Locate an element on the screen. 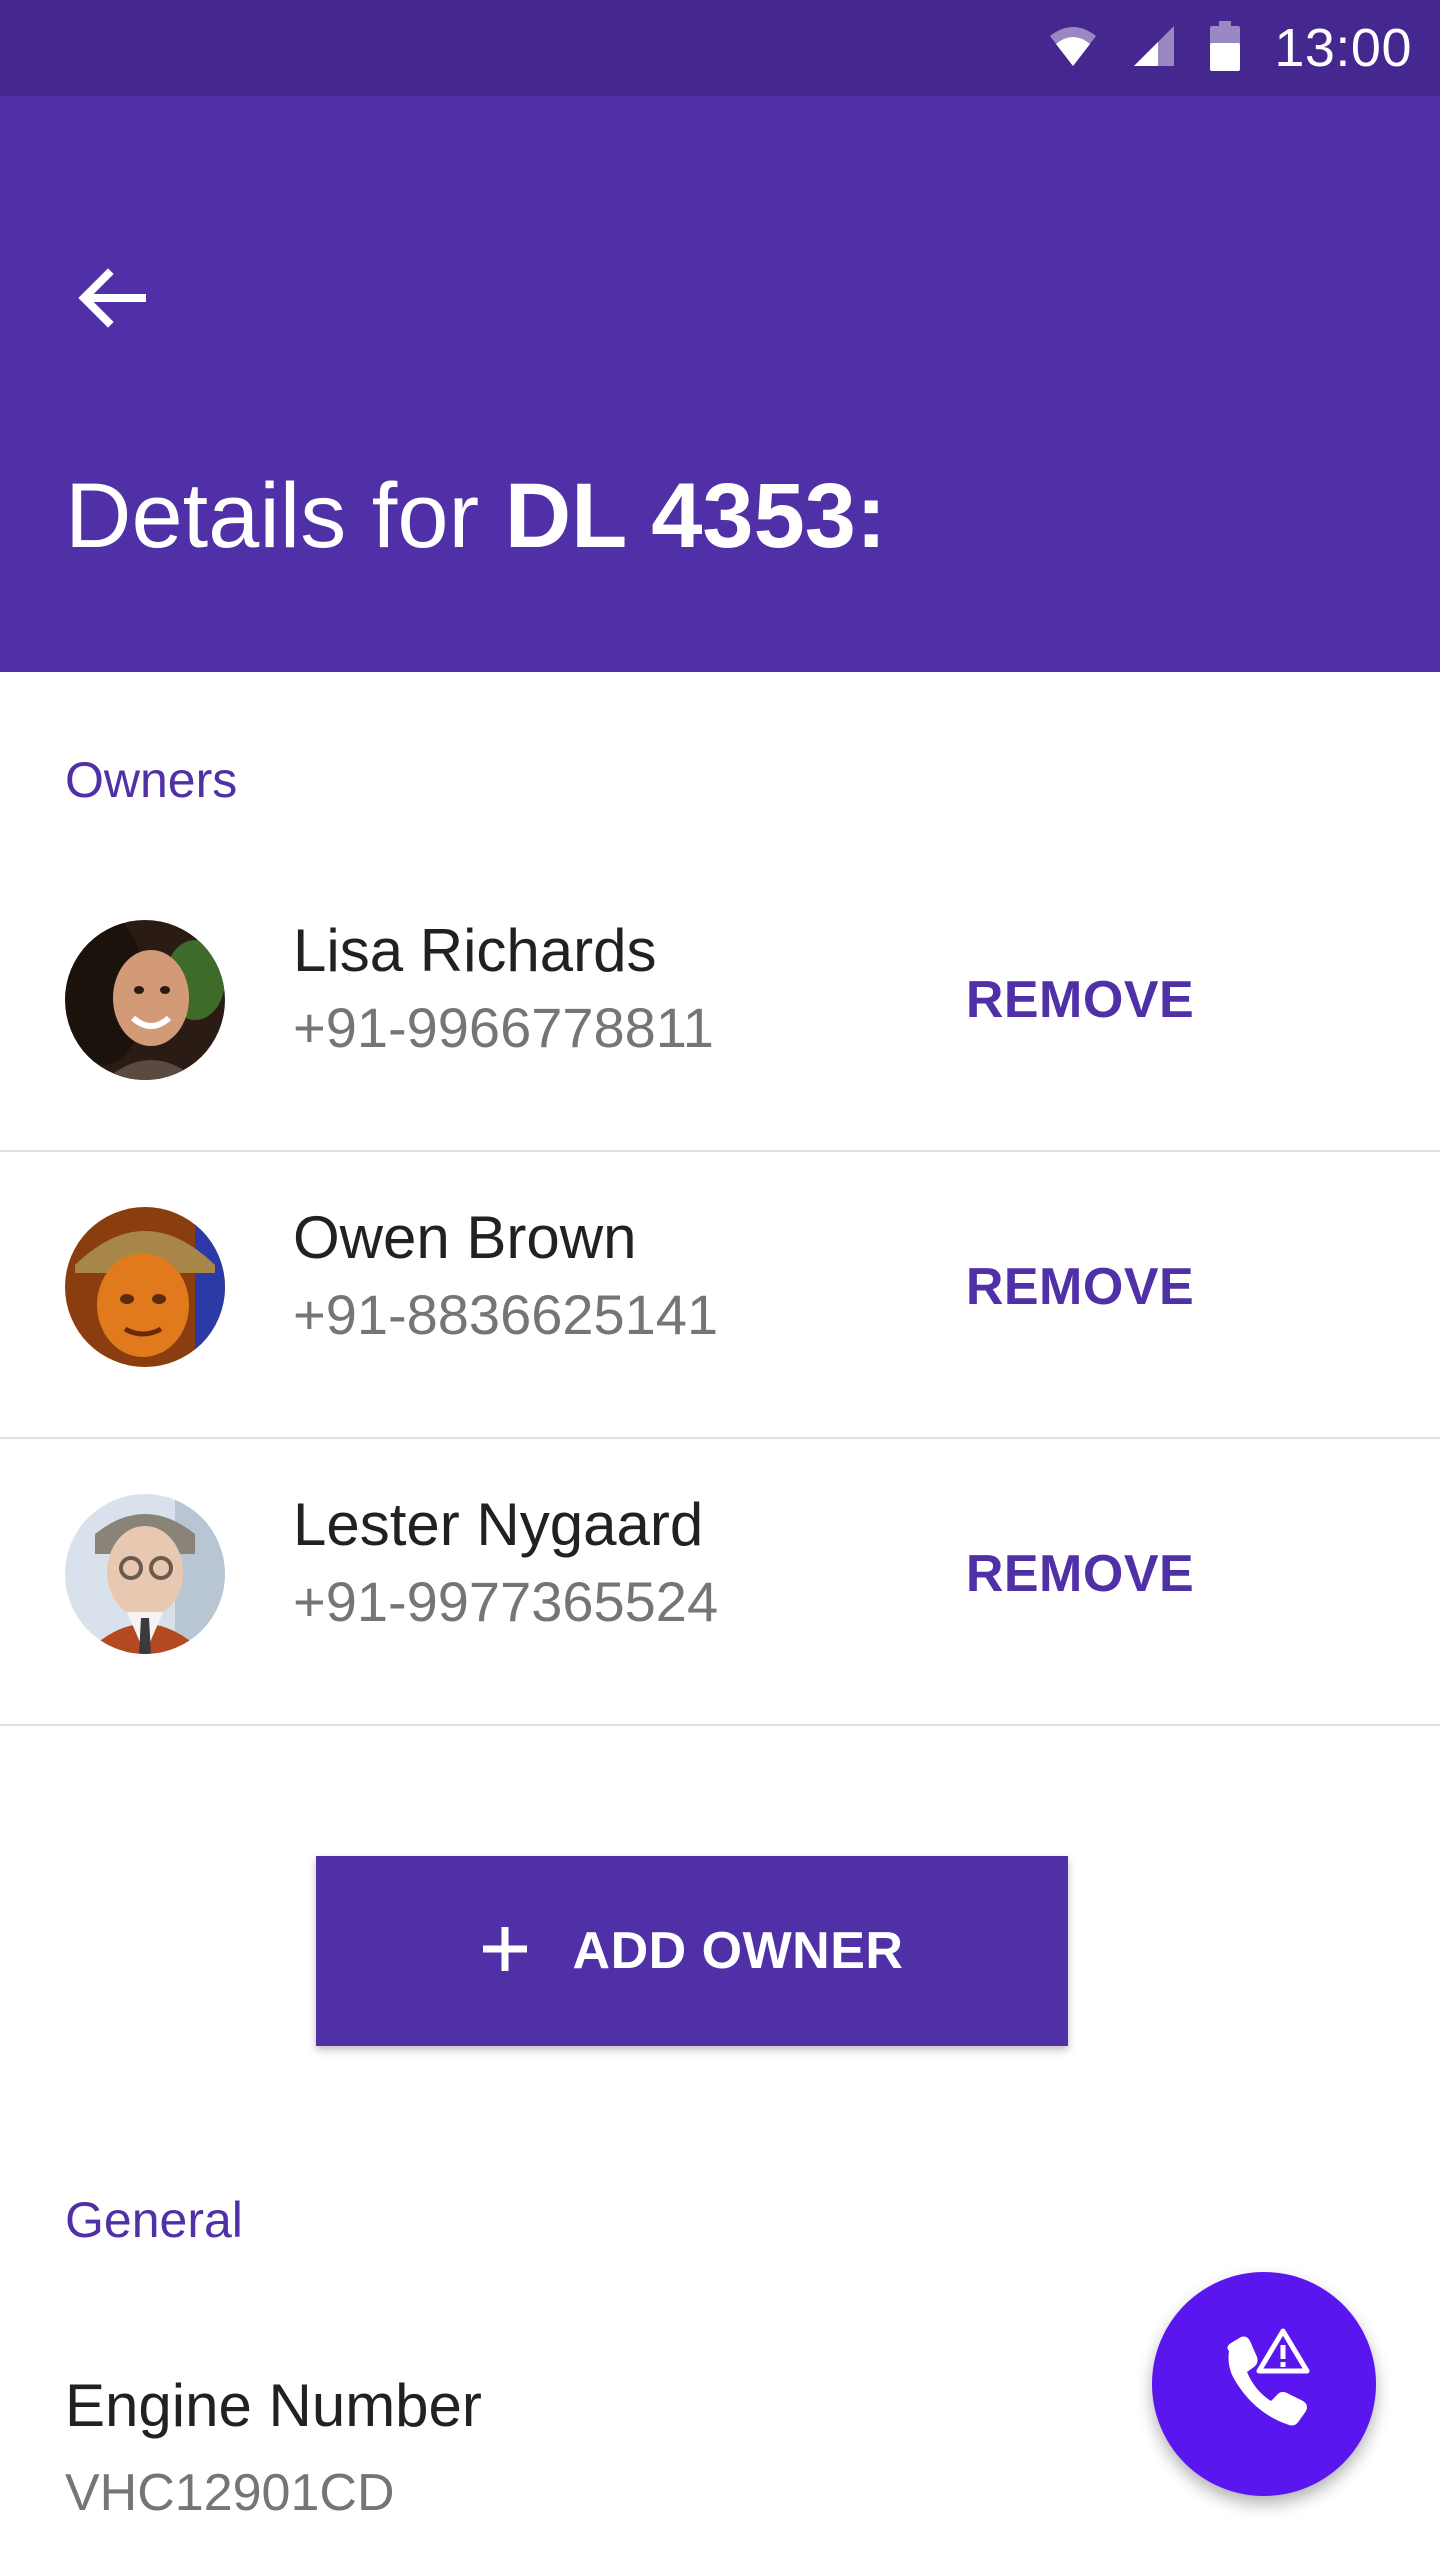 This screenshot has width=1440, height=2560. emergency-call-fab is located at coordinates (1264, 2384).